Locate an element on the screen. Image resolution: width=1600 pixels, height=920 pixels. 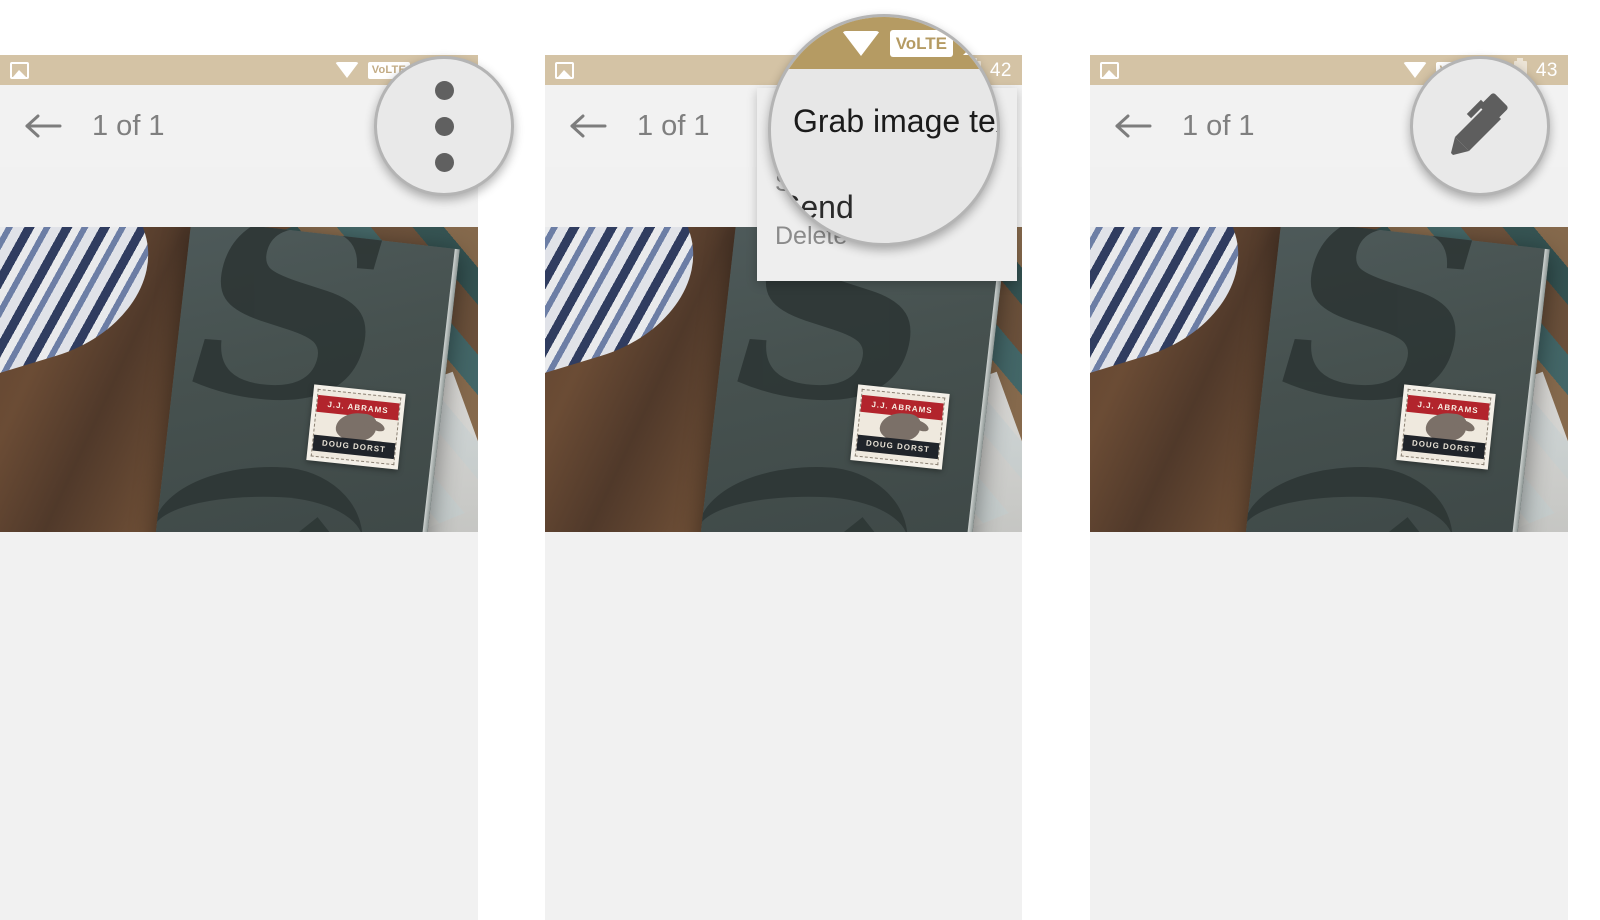
pencil-edit-icon is located at coordinates (1480, 126).